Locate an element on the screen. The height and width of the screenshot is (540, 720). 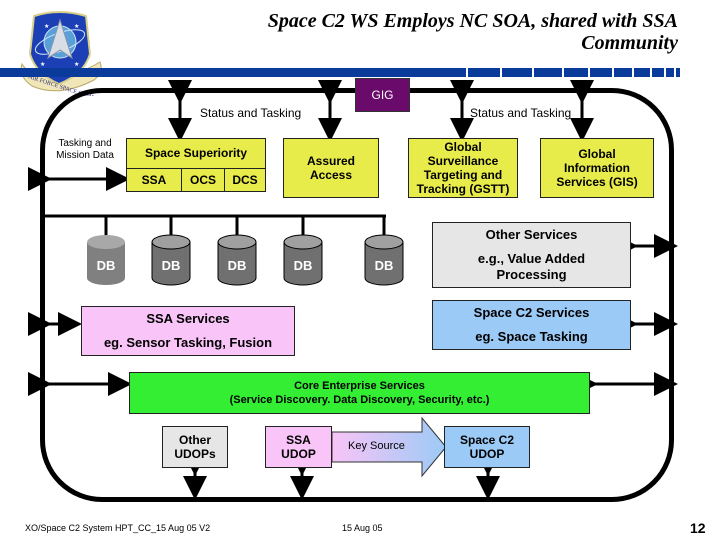
tasking-mission-data-label: Tasking and Mission Data is located at coordinates (85, 149).